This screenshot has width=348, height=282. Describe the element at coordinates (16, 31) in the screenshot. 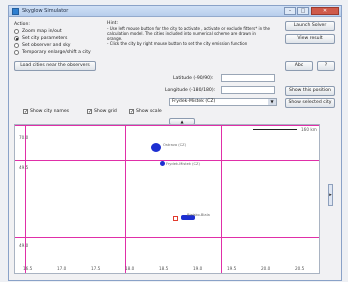

I see `radio-zoom` at that location.